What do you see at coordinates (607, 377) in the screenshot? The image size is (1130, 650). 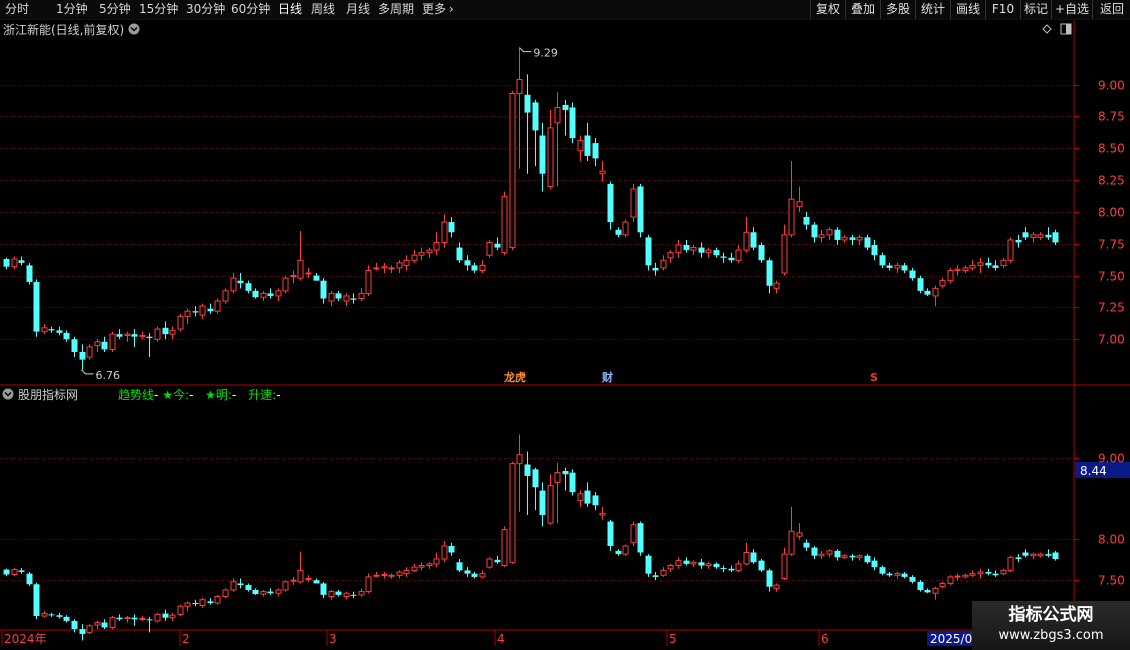 I see `event-marker-1: 财` at bounding box center [607, 377].